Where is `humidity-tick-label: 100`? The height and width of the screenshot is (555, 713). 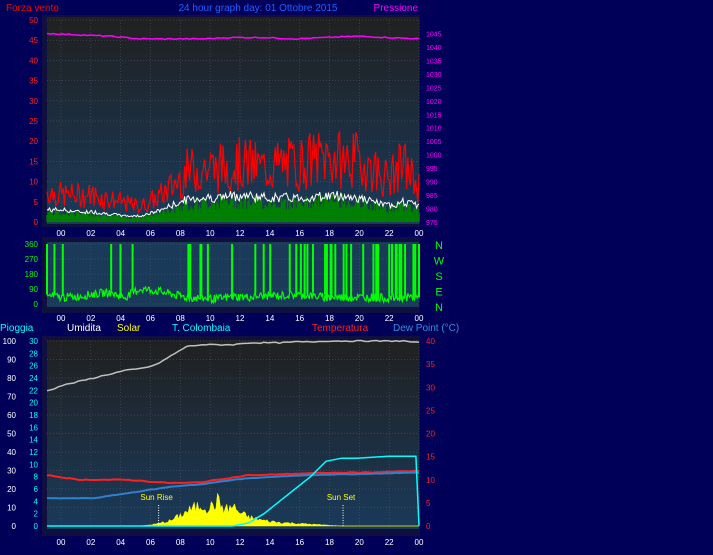 humidity-tick-label: 100 is located at coordinates (10, 341).